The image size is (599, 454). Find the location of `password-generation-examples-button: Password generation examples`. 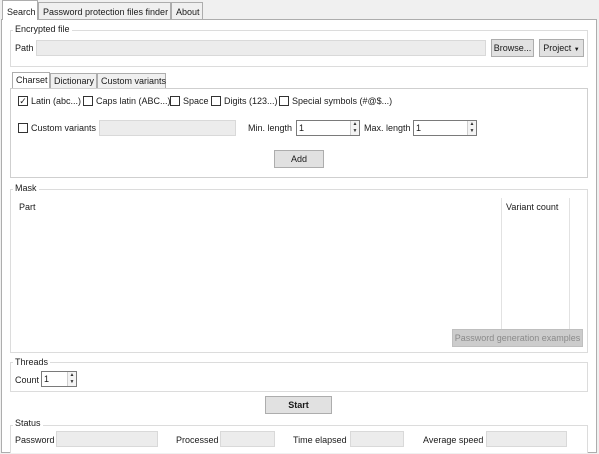

password-generation-examples-button: Password generation examples is located at coordinates (517, 338).